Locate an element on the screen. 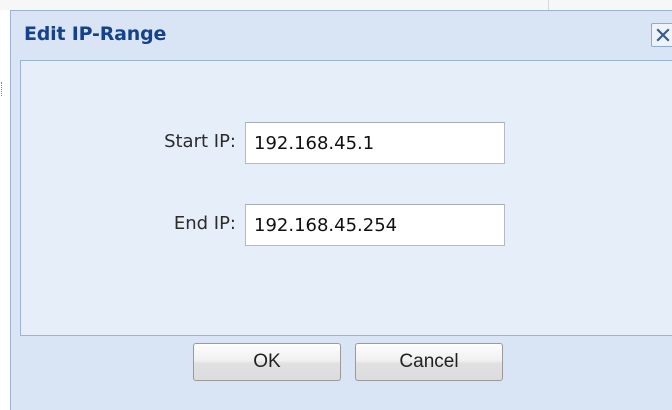 This screenshot has width=672, height=410. background-divider is located at coordinates (548, 5).